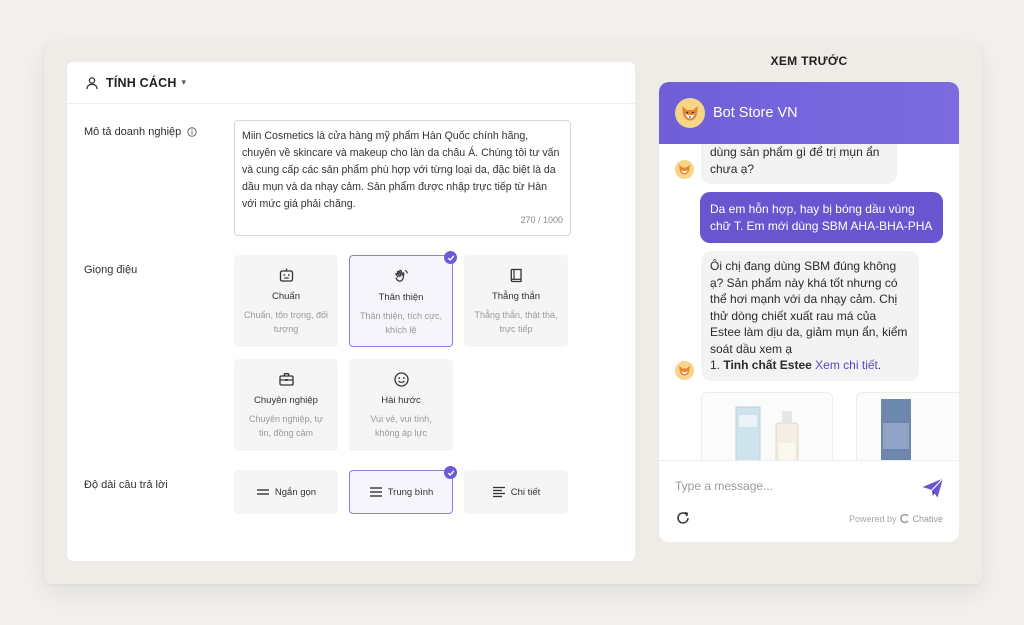 The height and width of the screenshot is (625, 1024). Describe the element at coordinates (767, 365) in the screenshot. I see `product-name: Tinh chất Estee` at that location.